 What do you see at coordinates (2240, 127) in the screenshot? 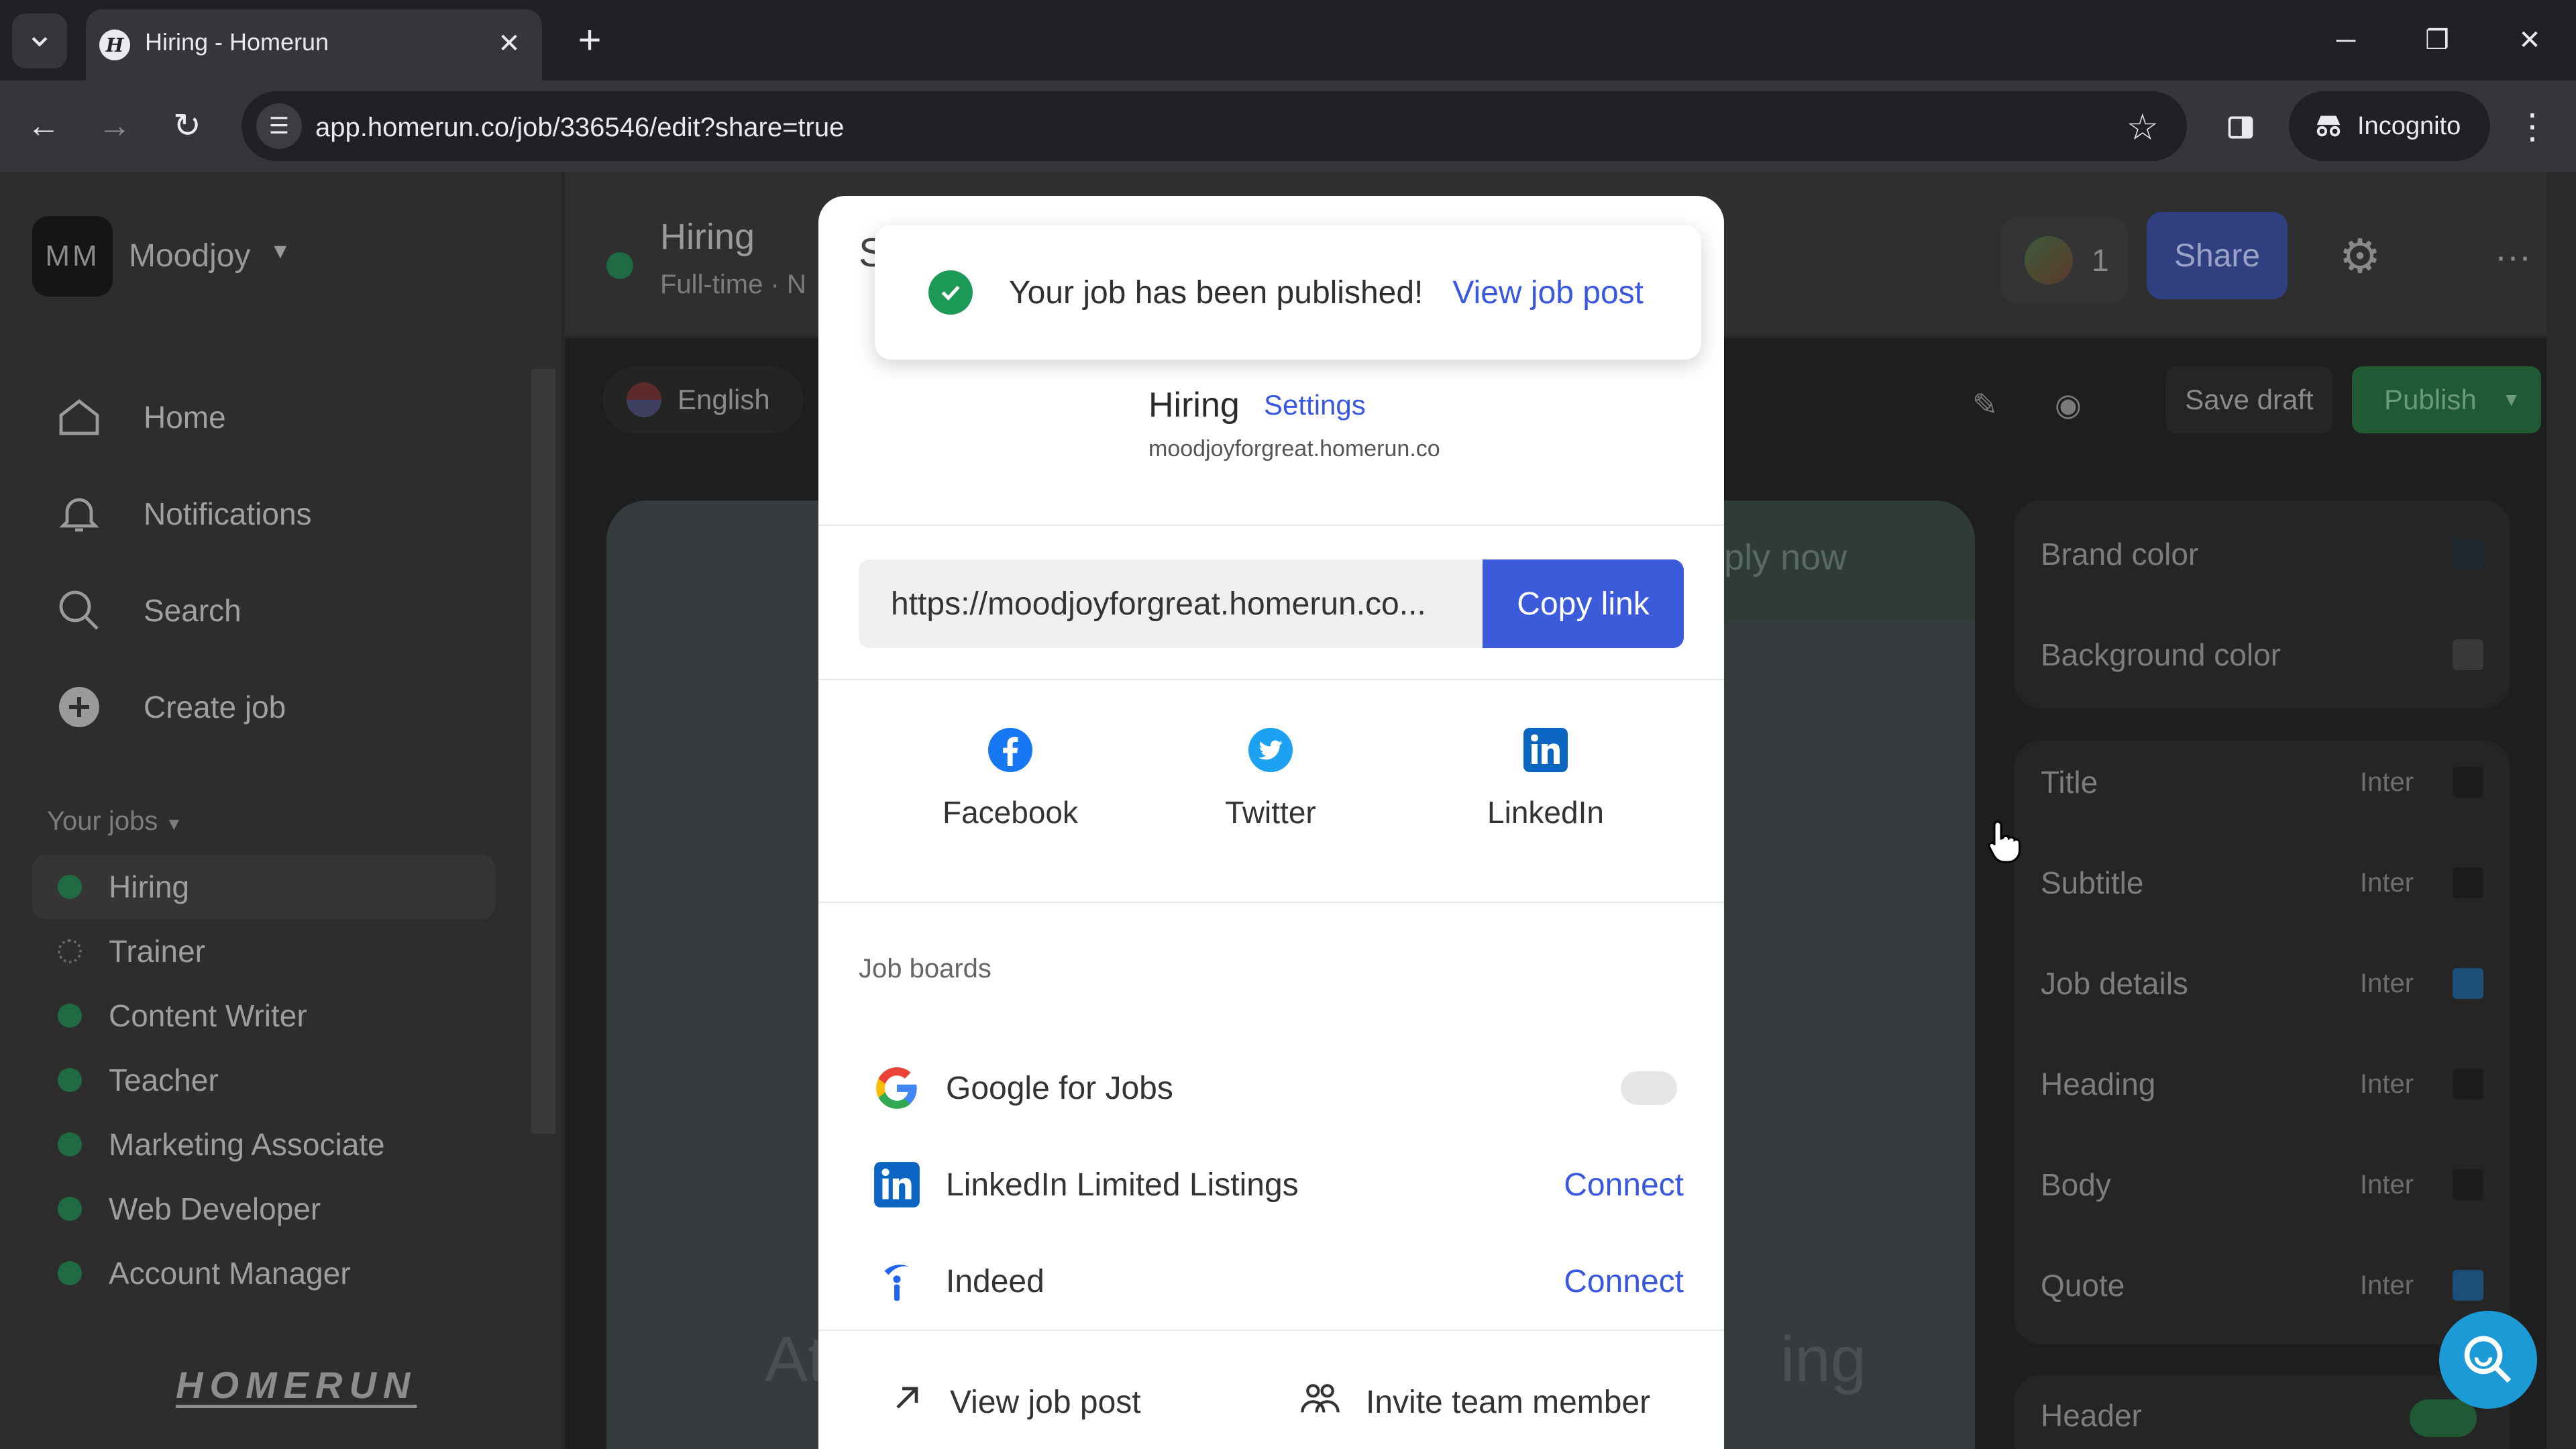
I see `side-panel-icon` at bounding box center [2240, 127].